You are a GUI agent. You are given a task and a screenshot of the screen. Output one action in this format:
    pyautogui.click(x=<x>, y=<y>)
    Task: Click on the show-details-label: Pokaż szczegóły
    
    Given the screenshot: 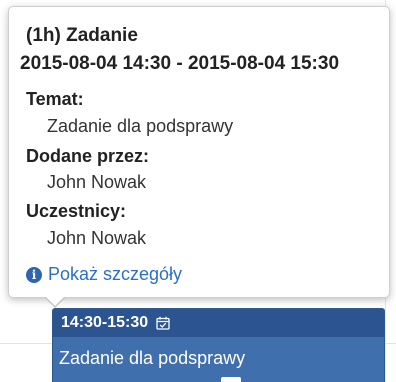 What is the action you would take?
    pyautogui.click(x=115, y=274)
    